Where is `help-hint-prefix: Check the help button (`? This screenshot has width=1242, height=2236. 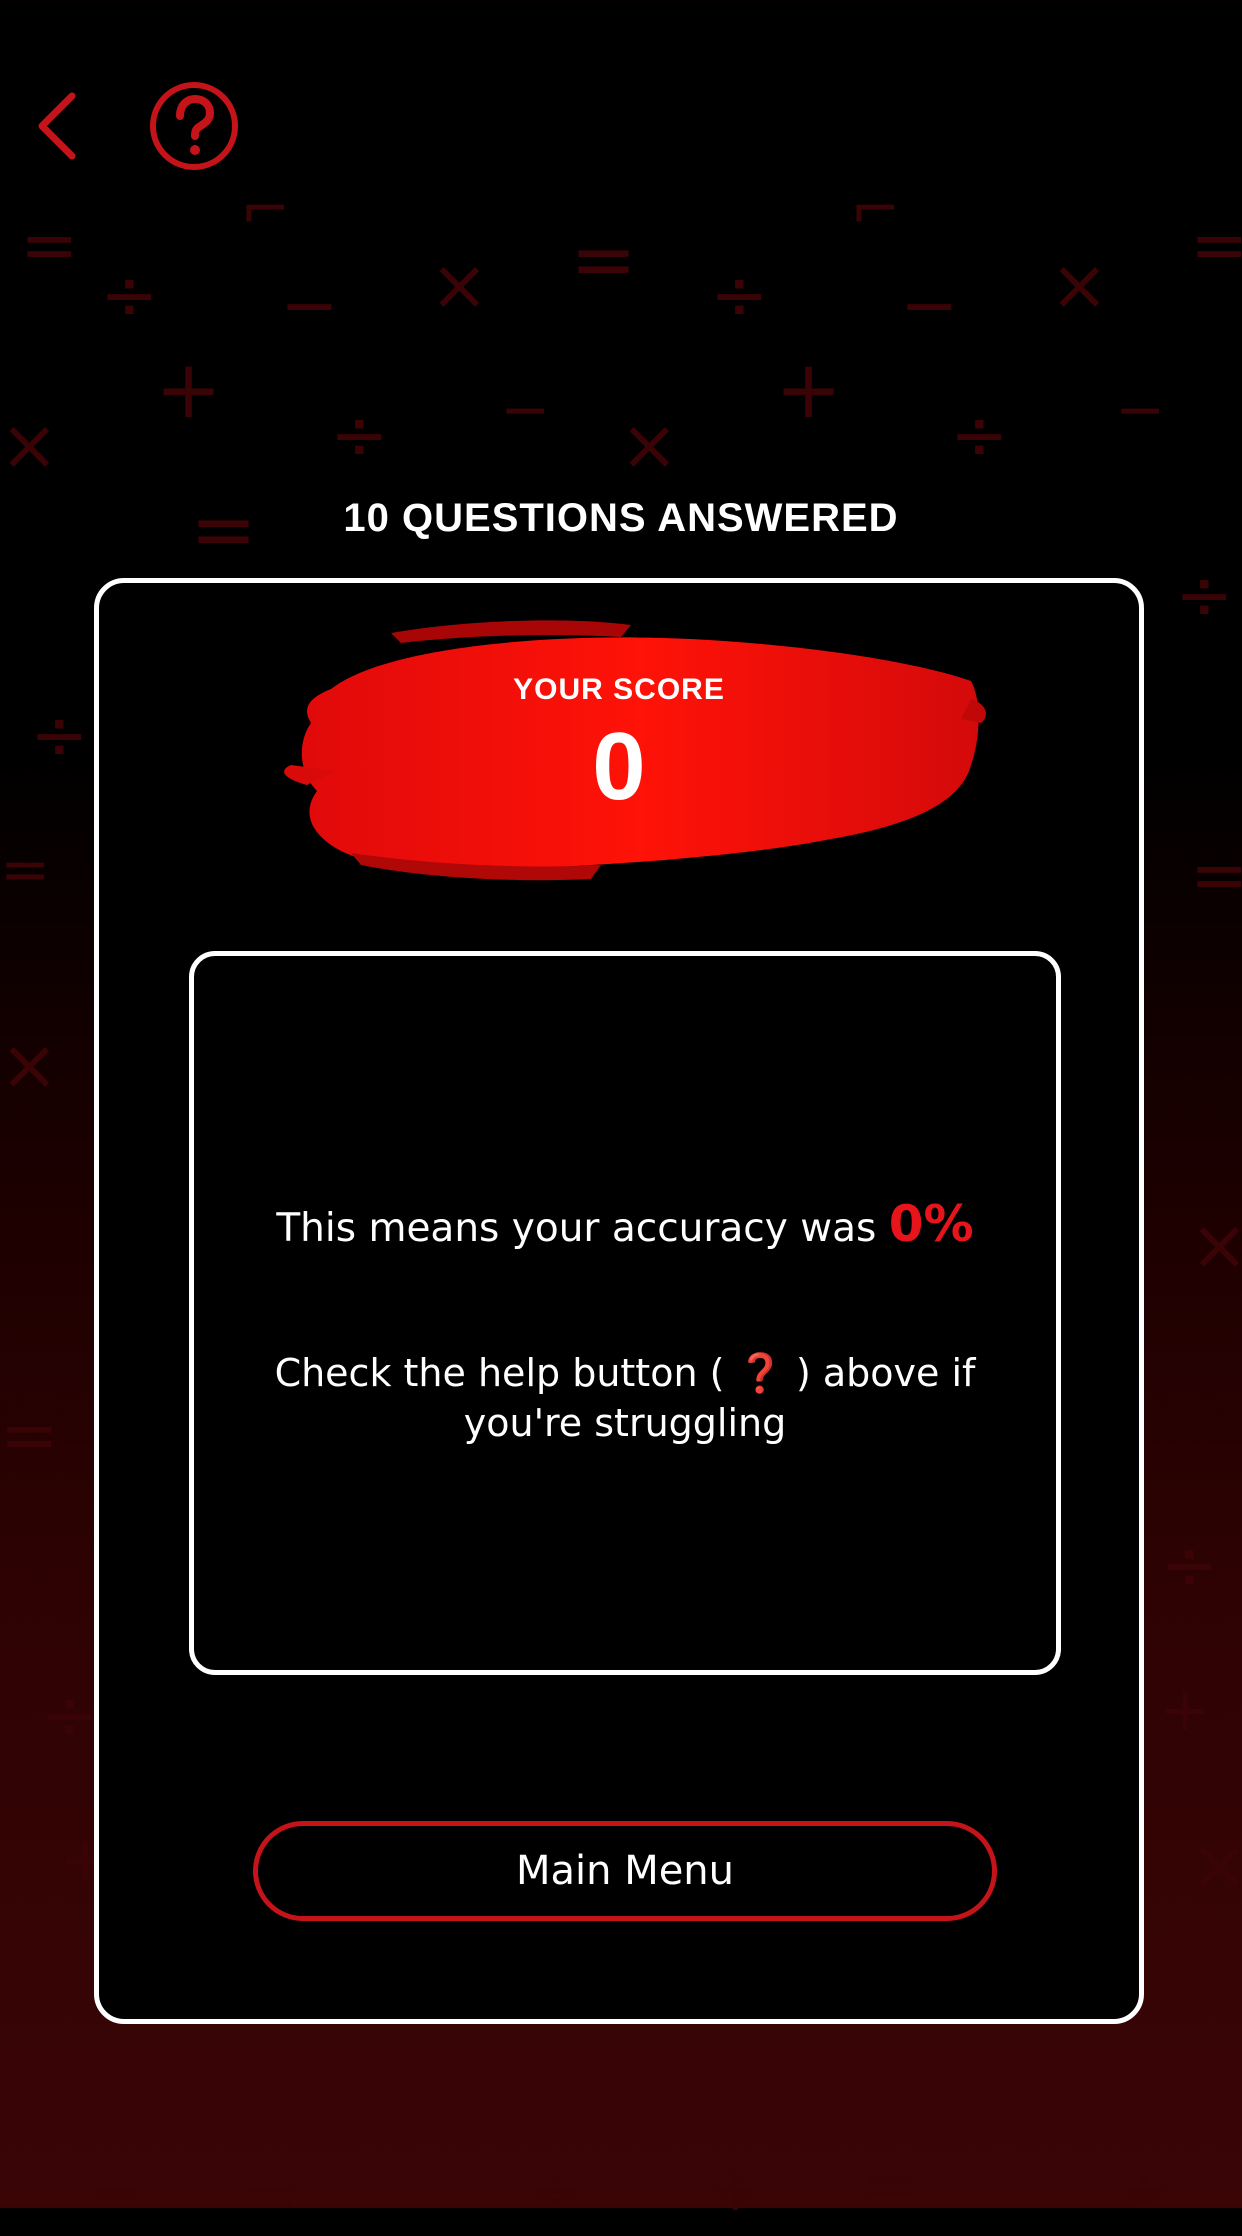
help-hint-prefix: Check the help button ( is located at coordinates (499, 1373).